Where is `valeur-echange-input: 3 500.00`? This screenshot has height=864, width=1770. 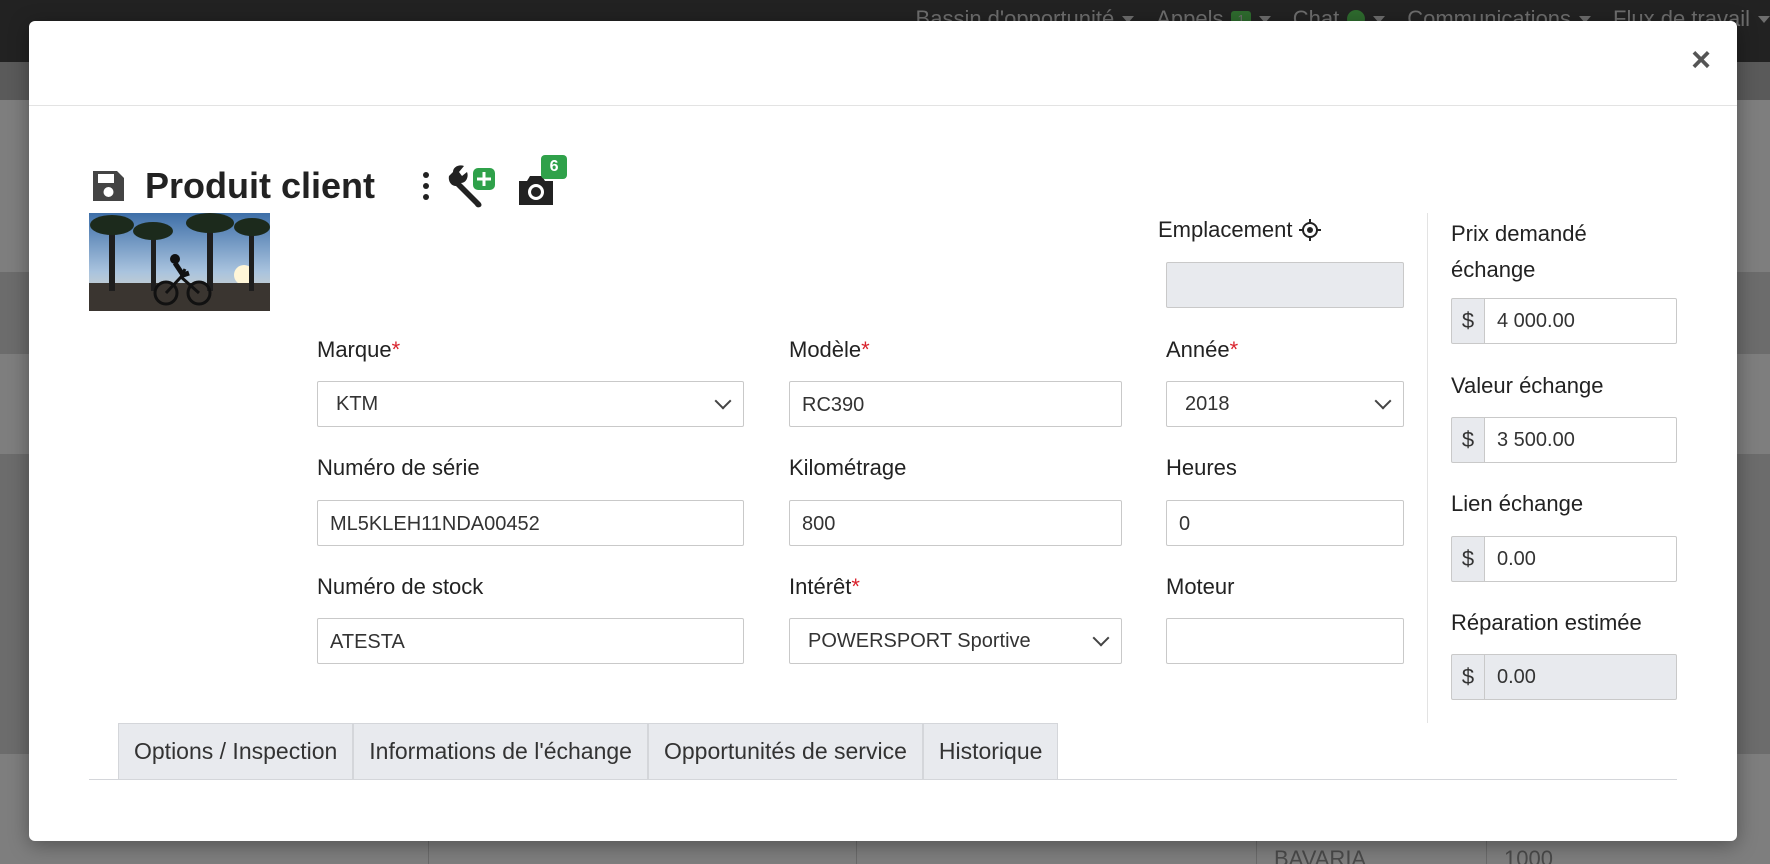
valeur-echange-input: 3 500.00 is located at coordinates (1581, 440).